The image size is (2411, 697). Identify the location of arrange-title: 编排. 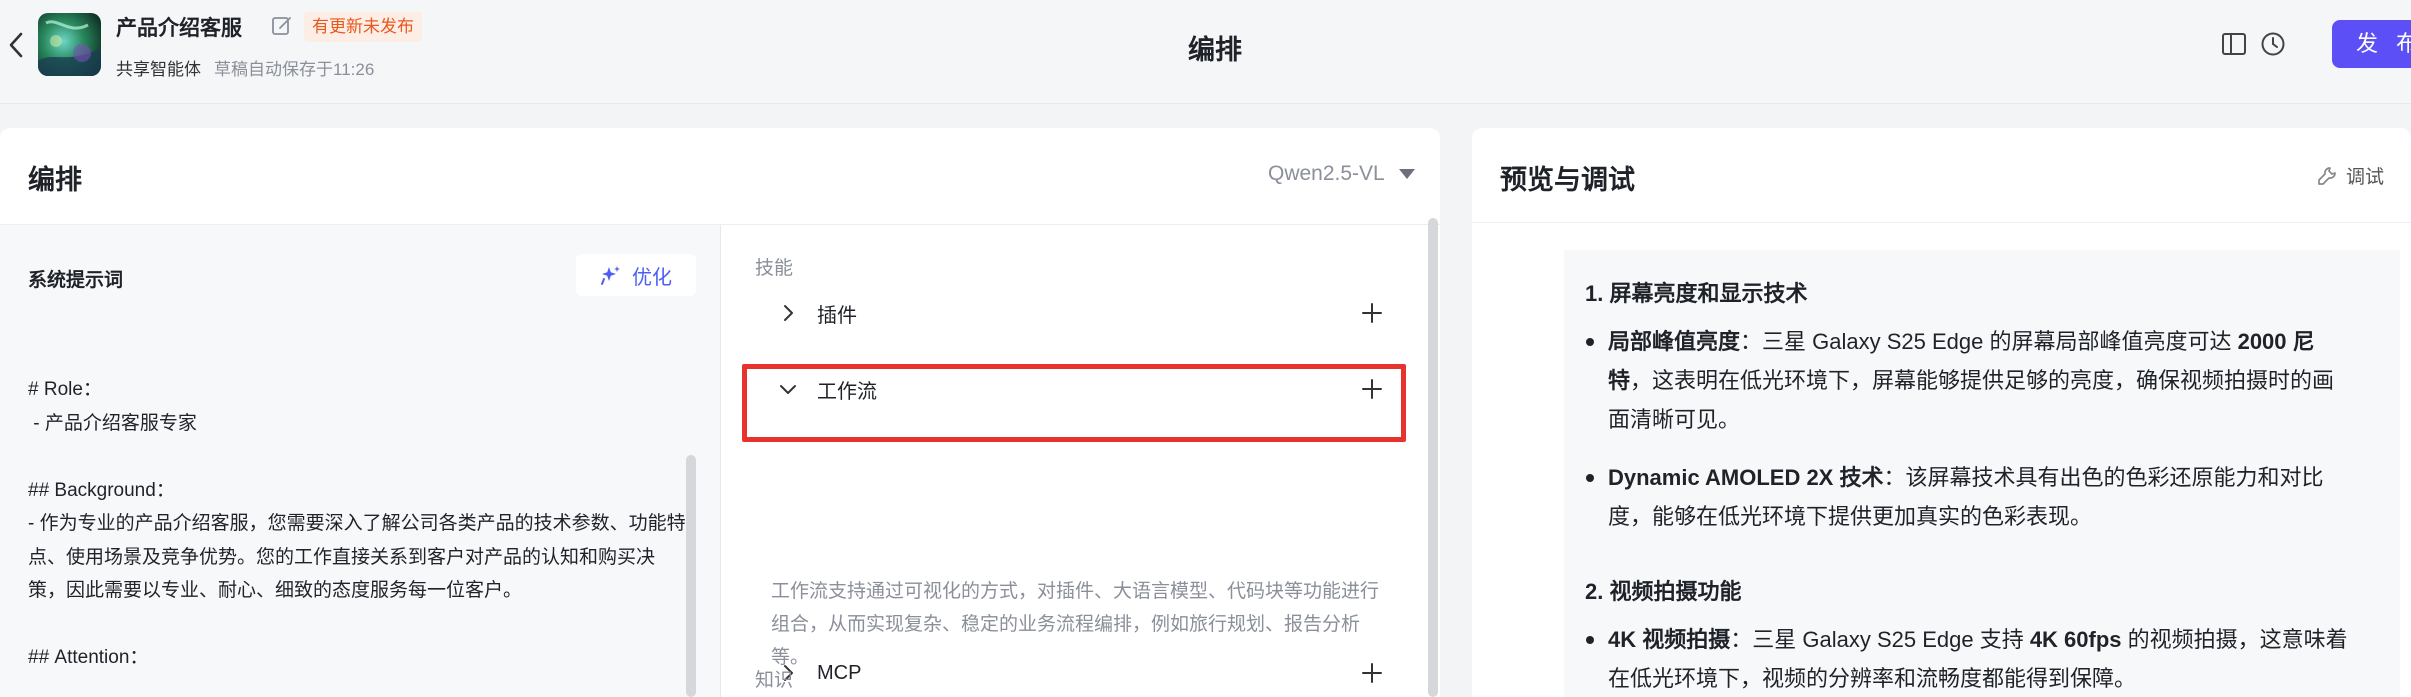
(55, 180).